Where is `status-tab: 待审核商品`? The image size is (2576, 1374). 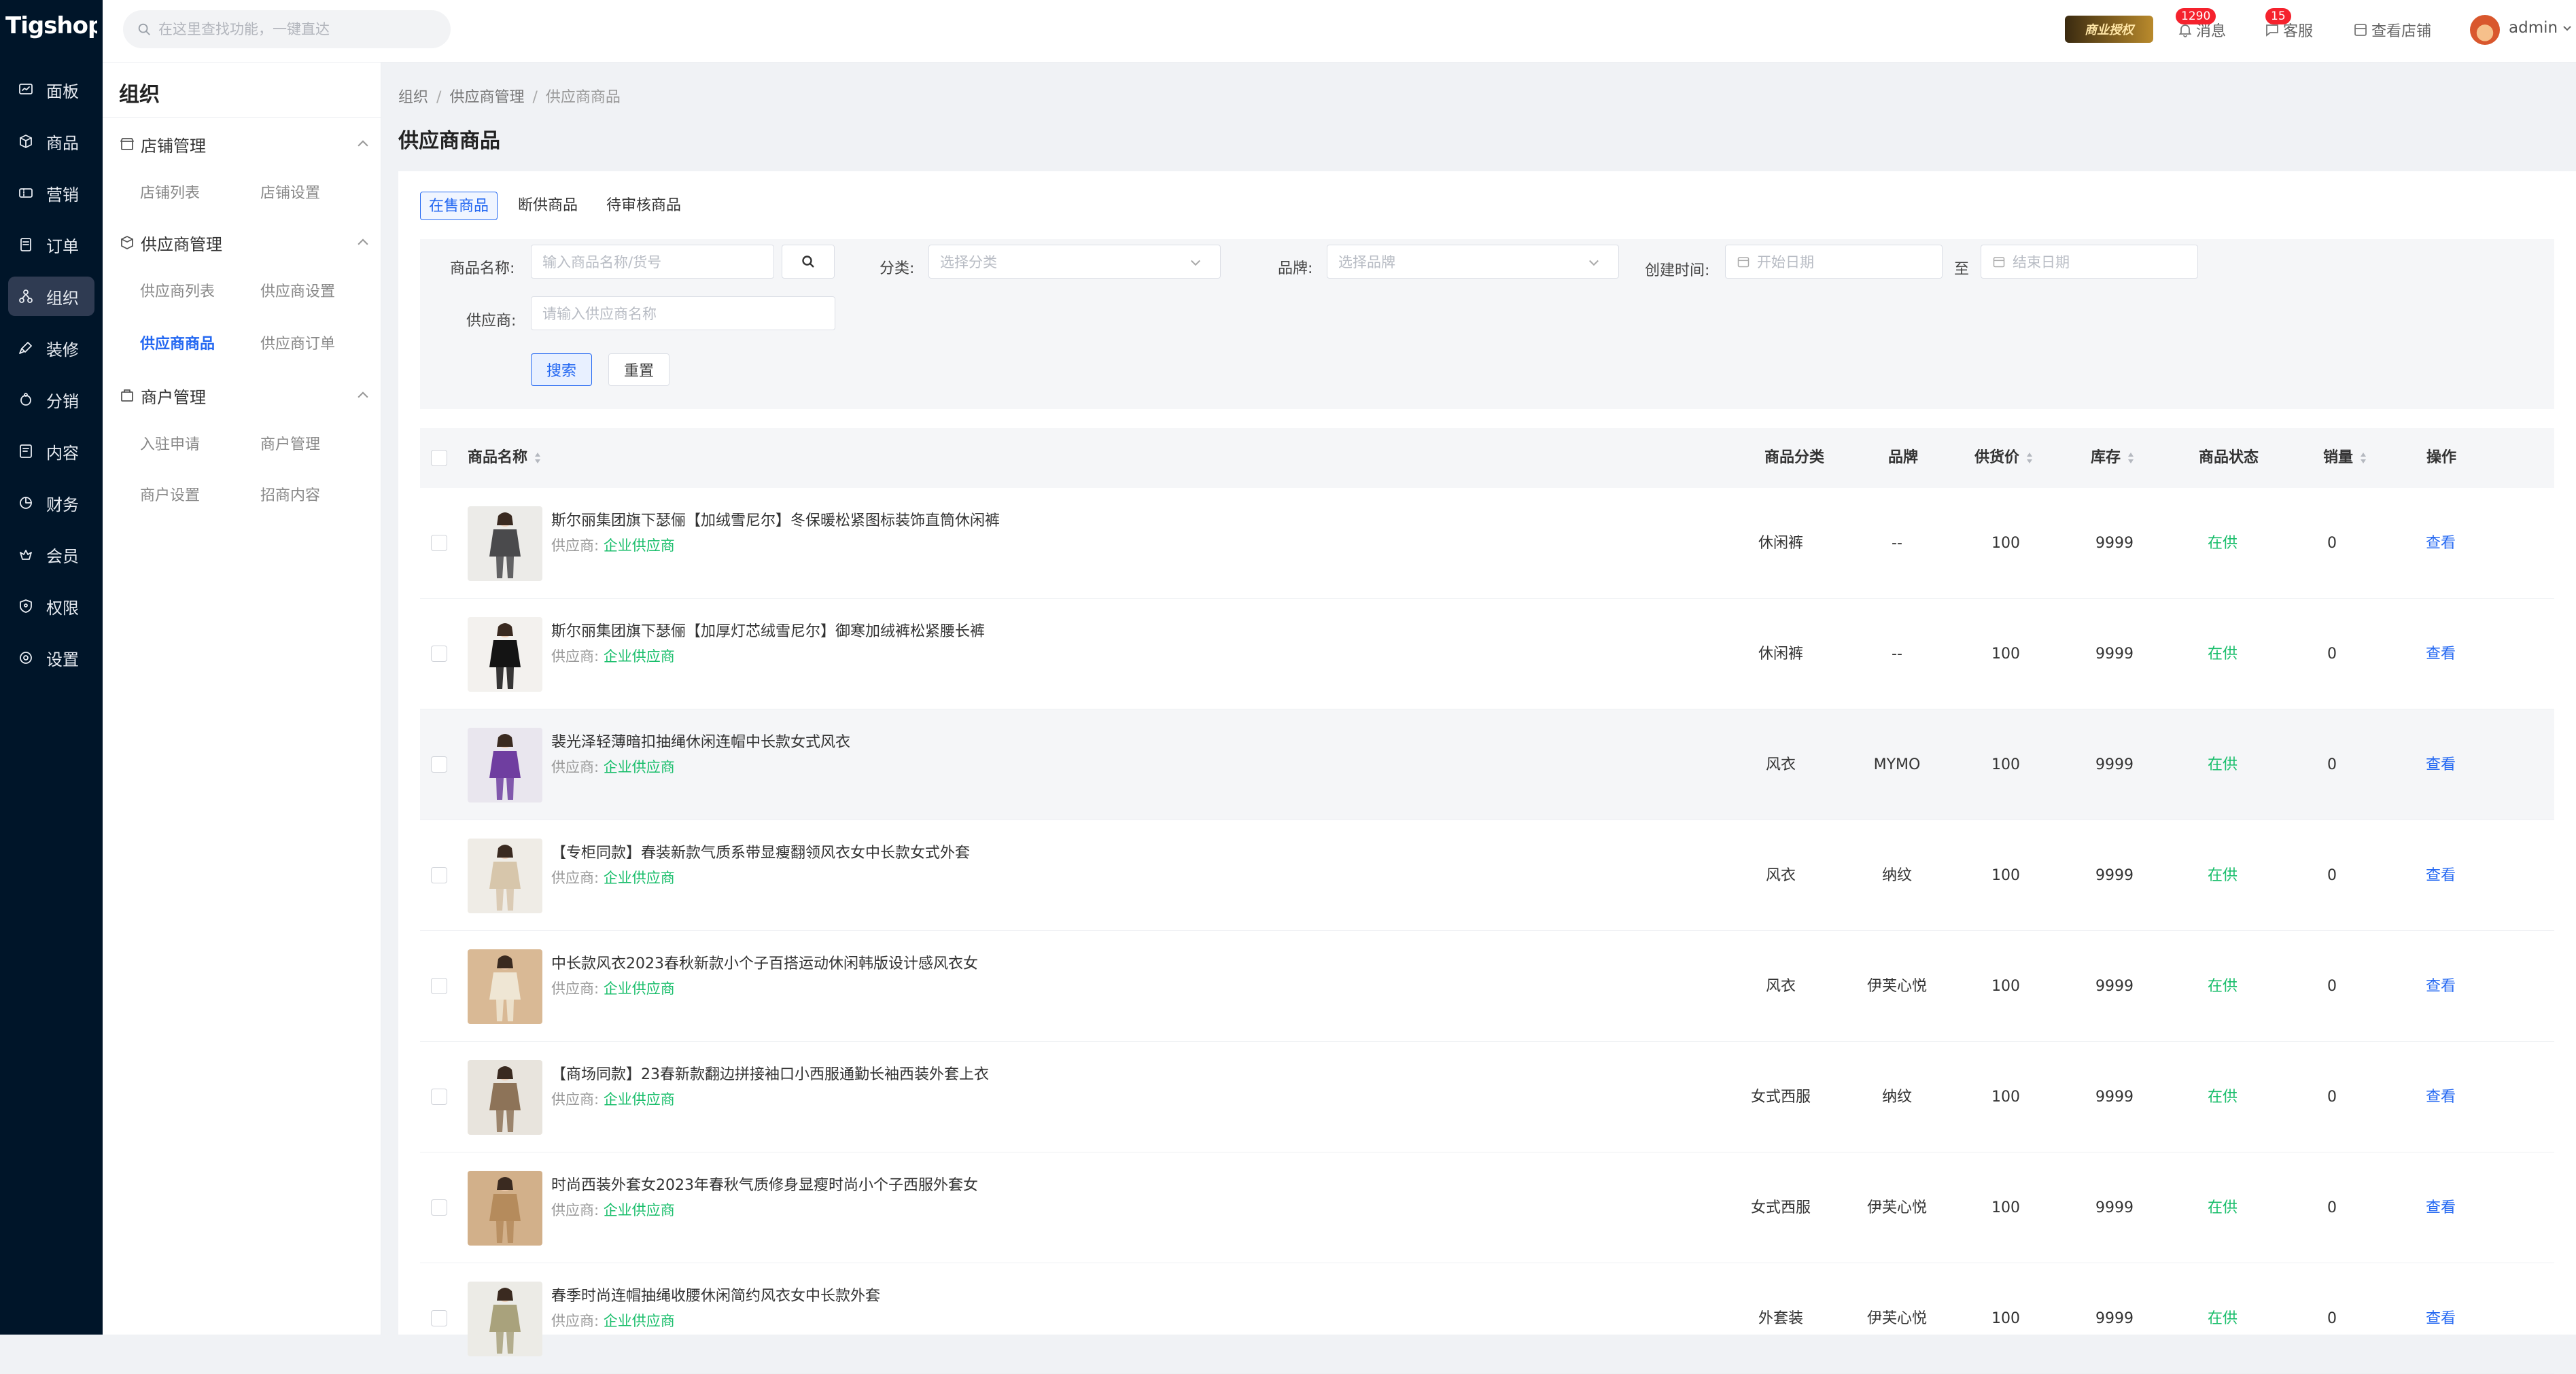 status-tab: 待审核商品 is located at coordinates (643, 206).